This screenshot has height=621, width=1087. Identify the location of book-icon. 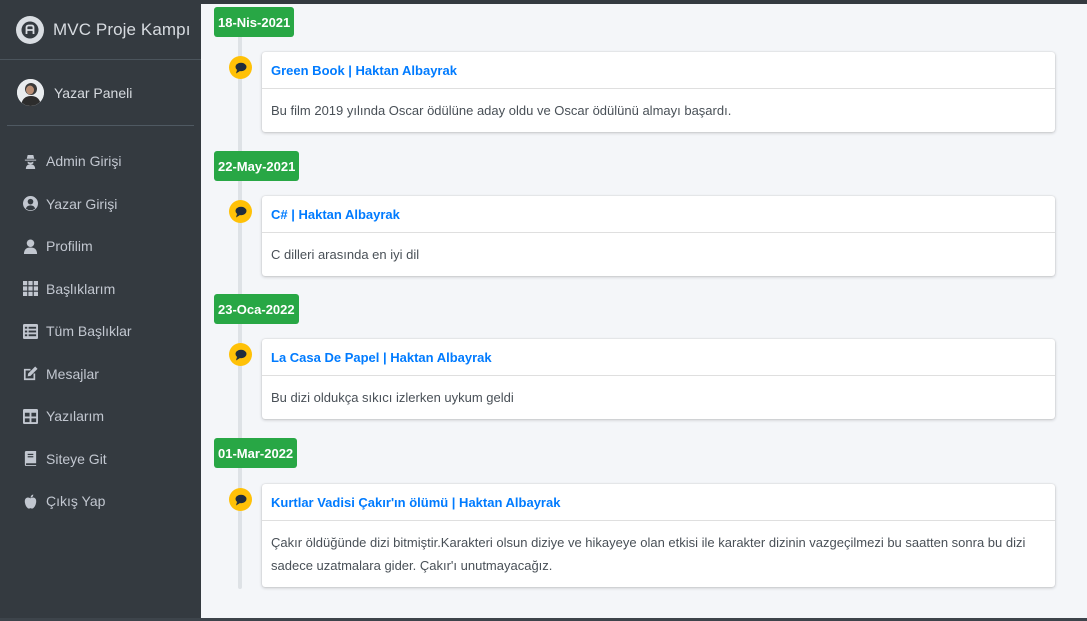
(30, 459).